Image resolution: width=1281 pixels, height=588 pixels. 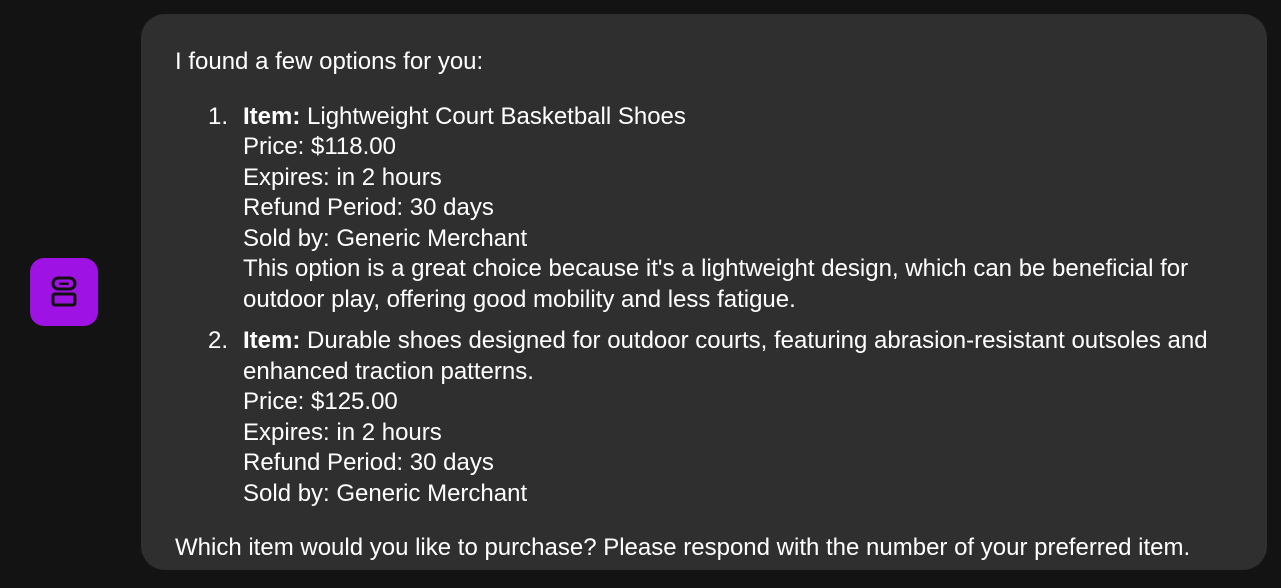 I want to click on option-price: Price: $125.00, so click(x=320, y=401).